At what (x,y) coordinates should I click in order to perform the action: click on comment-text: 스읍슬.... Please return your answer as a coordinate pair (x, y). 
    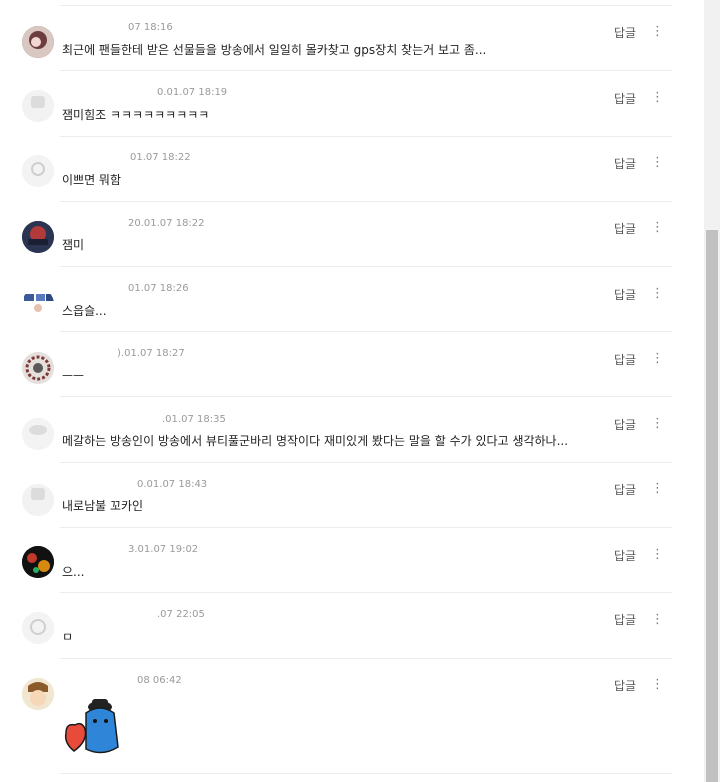
    Looking at the image, I should click on (84, 311).